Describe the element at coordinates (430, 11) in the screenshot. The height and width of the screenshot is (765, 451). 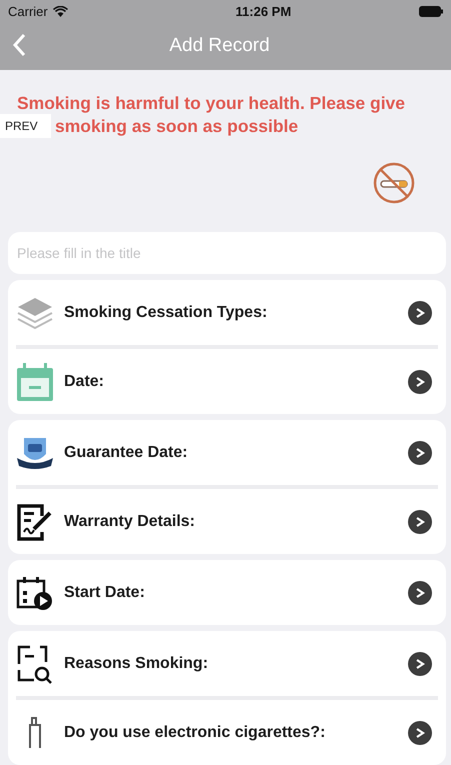
I see `battery-icon` at that location.